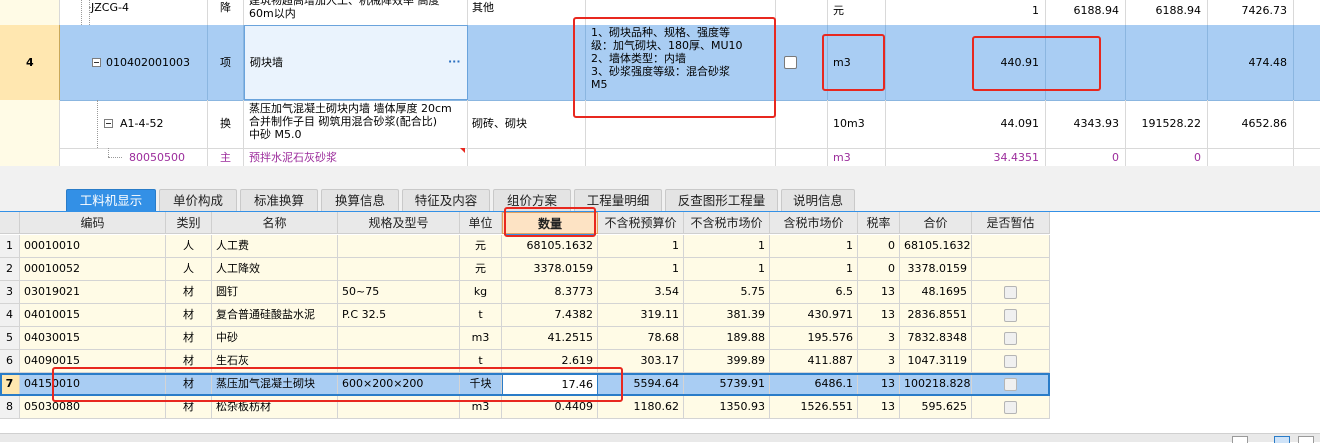  I want to click on cell-qty: 68105.1632, so click(550, 246).